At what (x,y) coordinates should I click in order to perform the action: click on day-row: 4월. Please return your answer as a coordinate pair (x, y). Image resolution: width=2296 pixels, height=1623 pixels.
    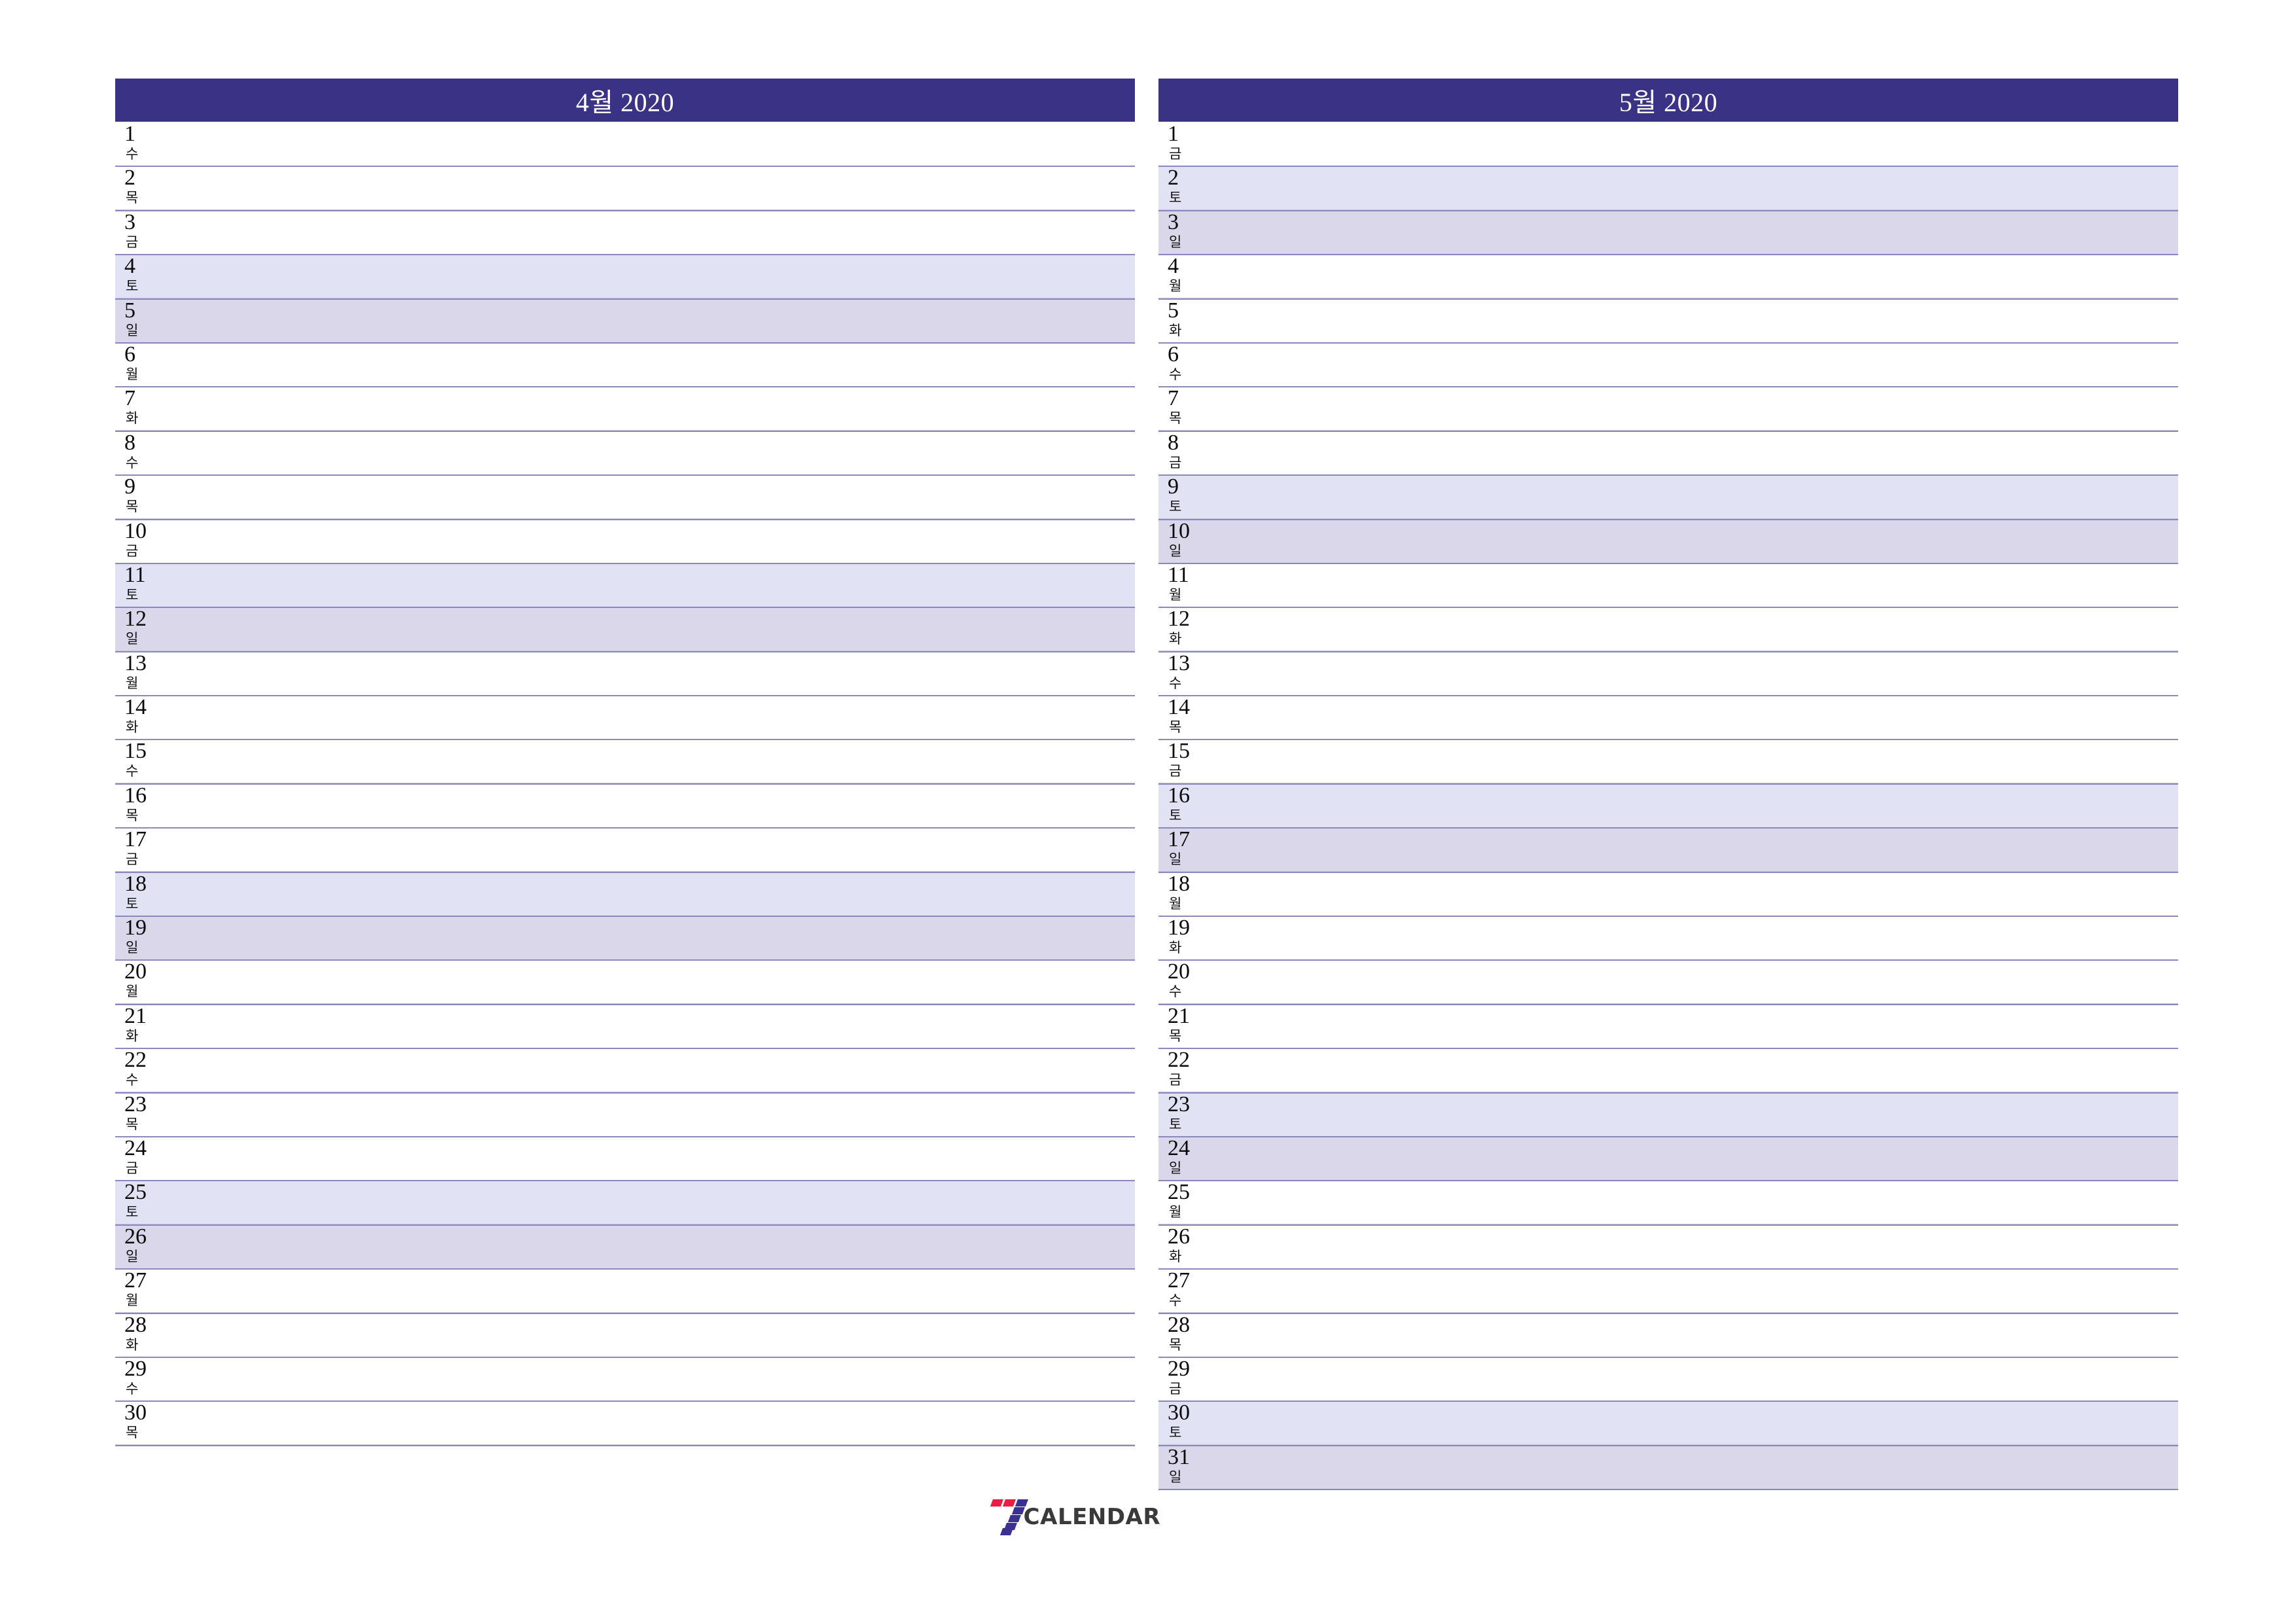
    Looking at the image, I should click on (1668, 277).